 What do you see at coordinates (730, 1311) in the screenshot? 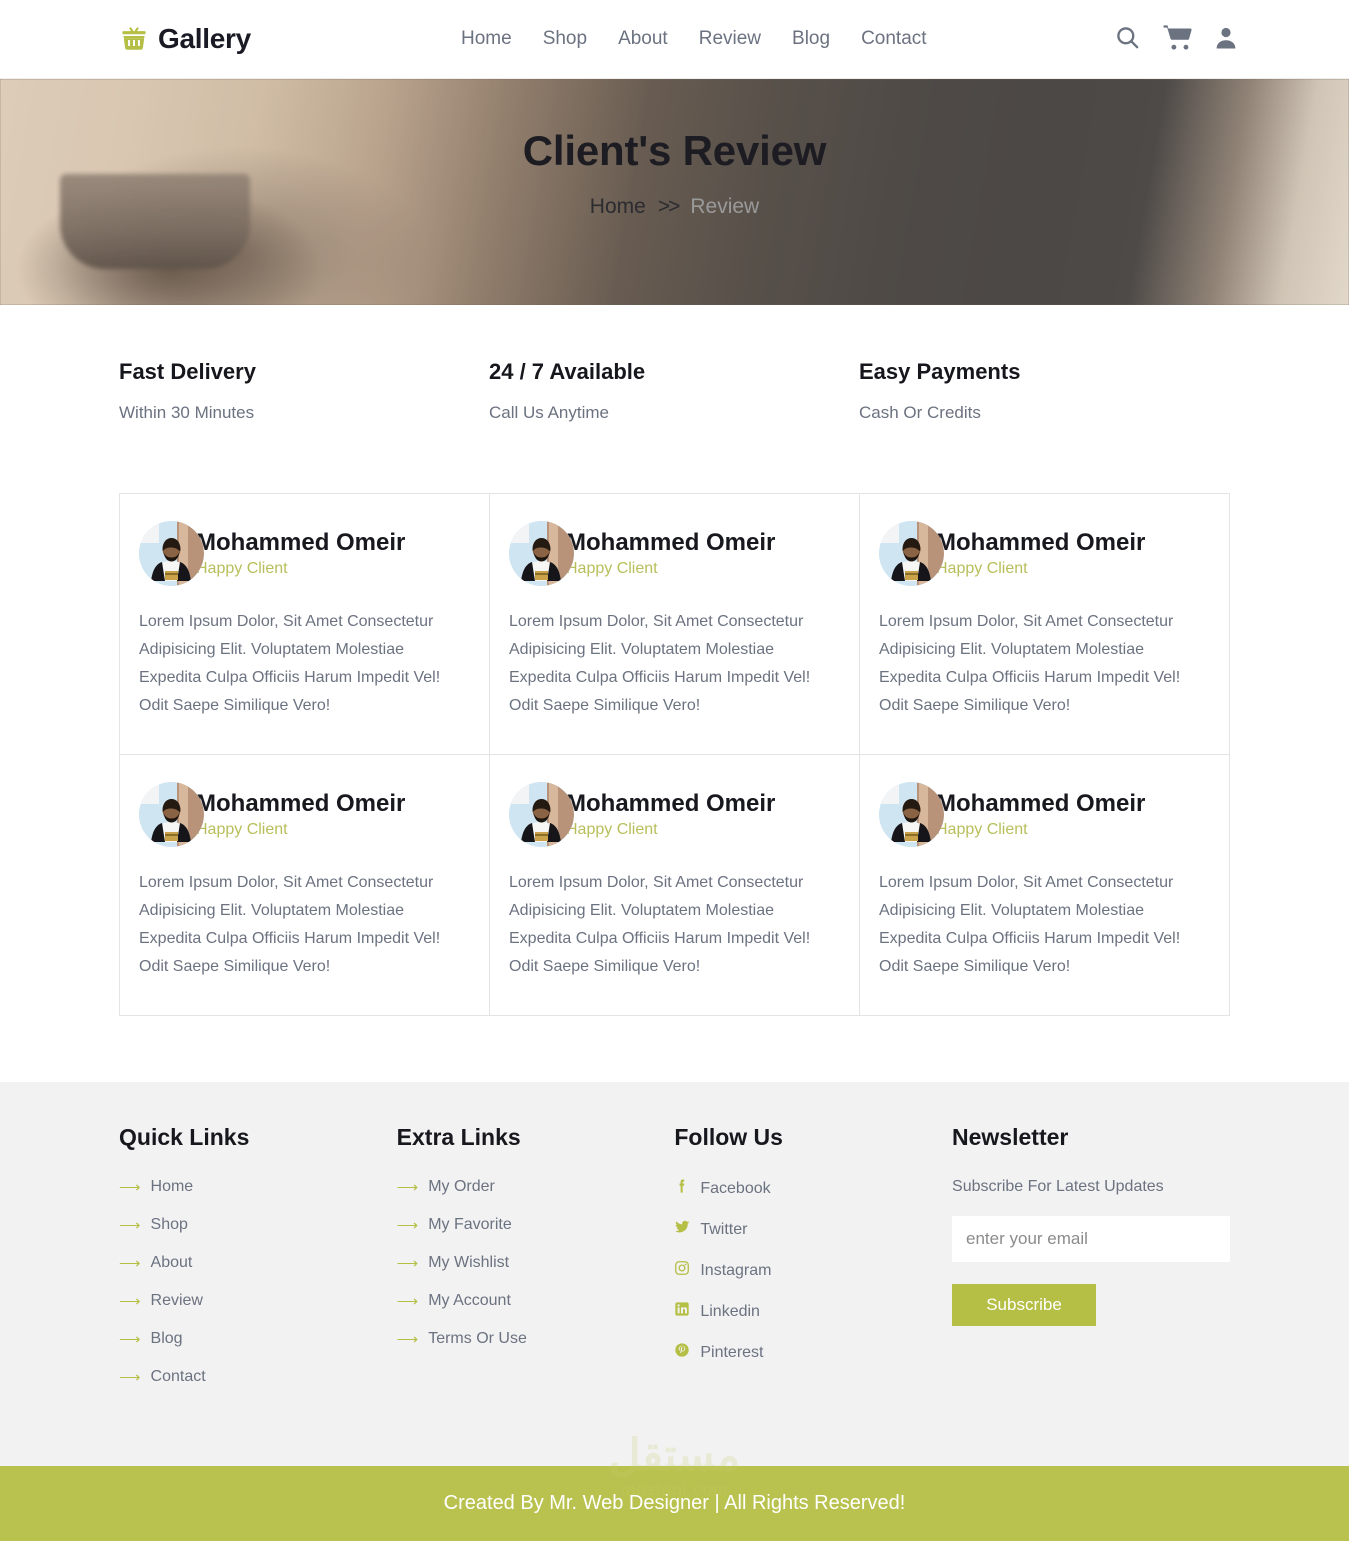
I see `footer-link-label: Linkedin` at bounding box center [730, 1311].